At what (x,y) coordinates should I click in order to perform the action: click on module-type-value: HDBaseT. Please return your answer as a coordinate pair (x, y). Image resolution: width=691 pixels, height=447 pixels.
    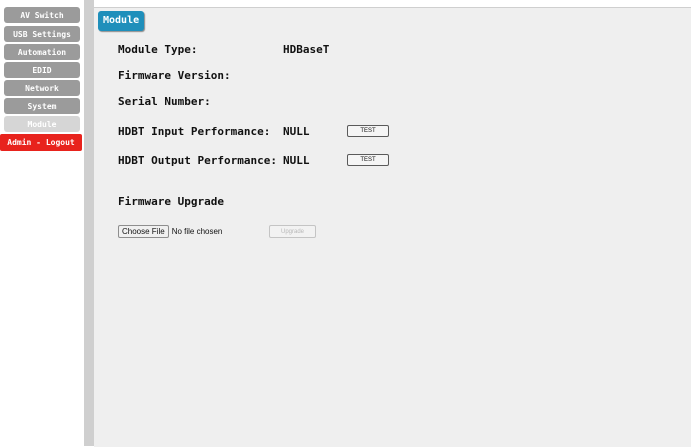
    Looking at the image, I should click on (306, 49).